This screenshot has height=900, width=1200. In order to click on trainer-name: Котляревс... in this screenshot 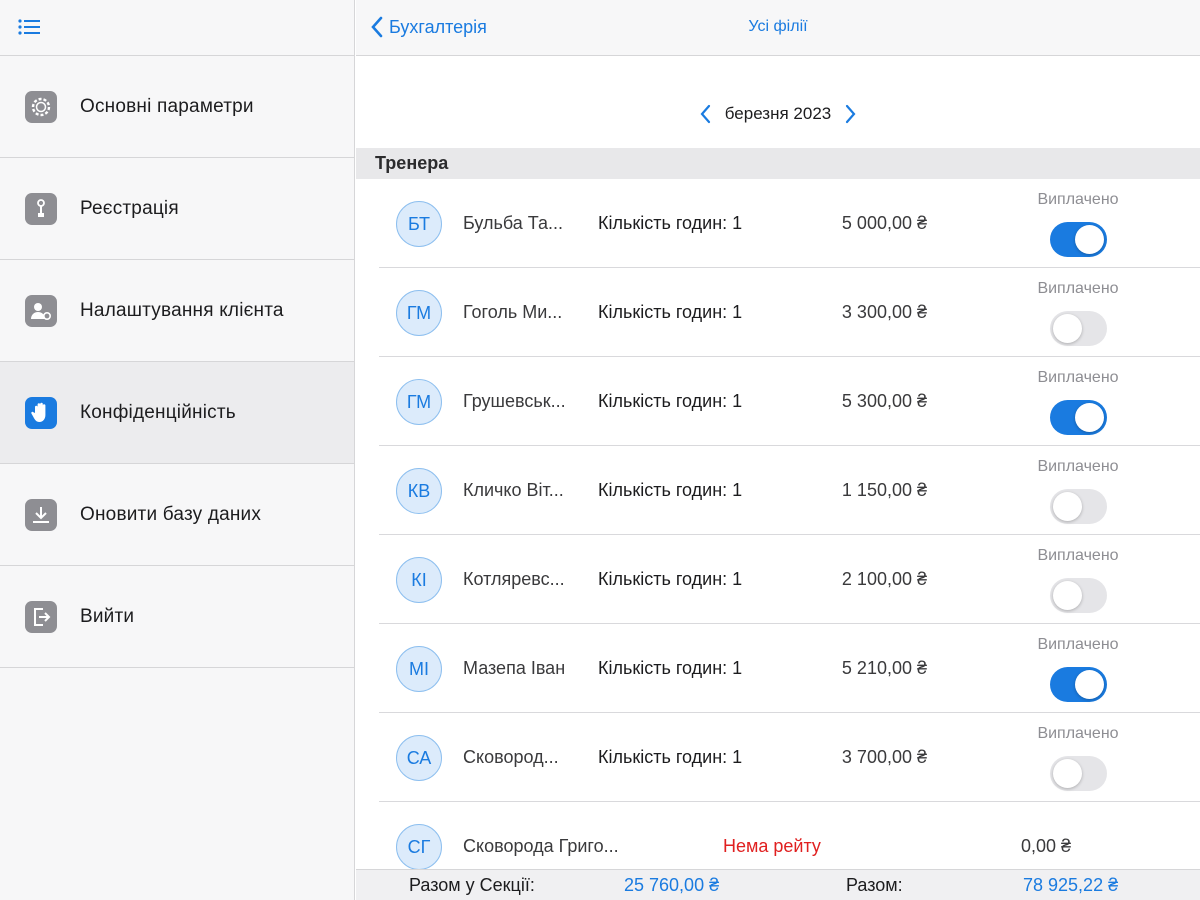, I will do `click(514, 579)`.